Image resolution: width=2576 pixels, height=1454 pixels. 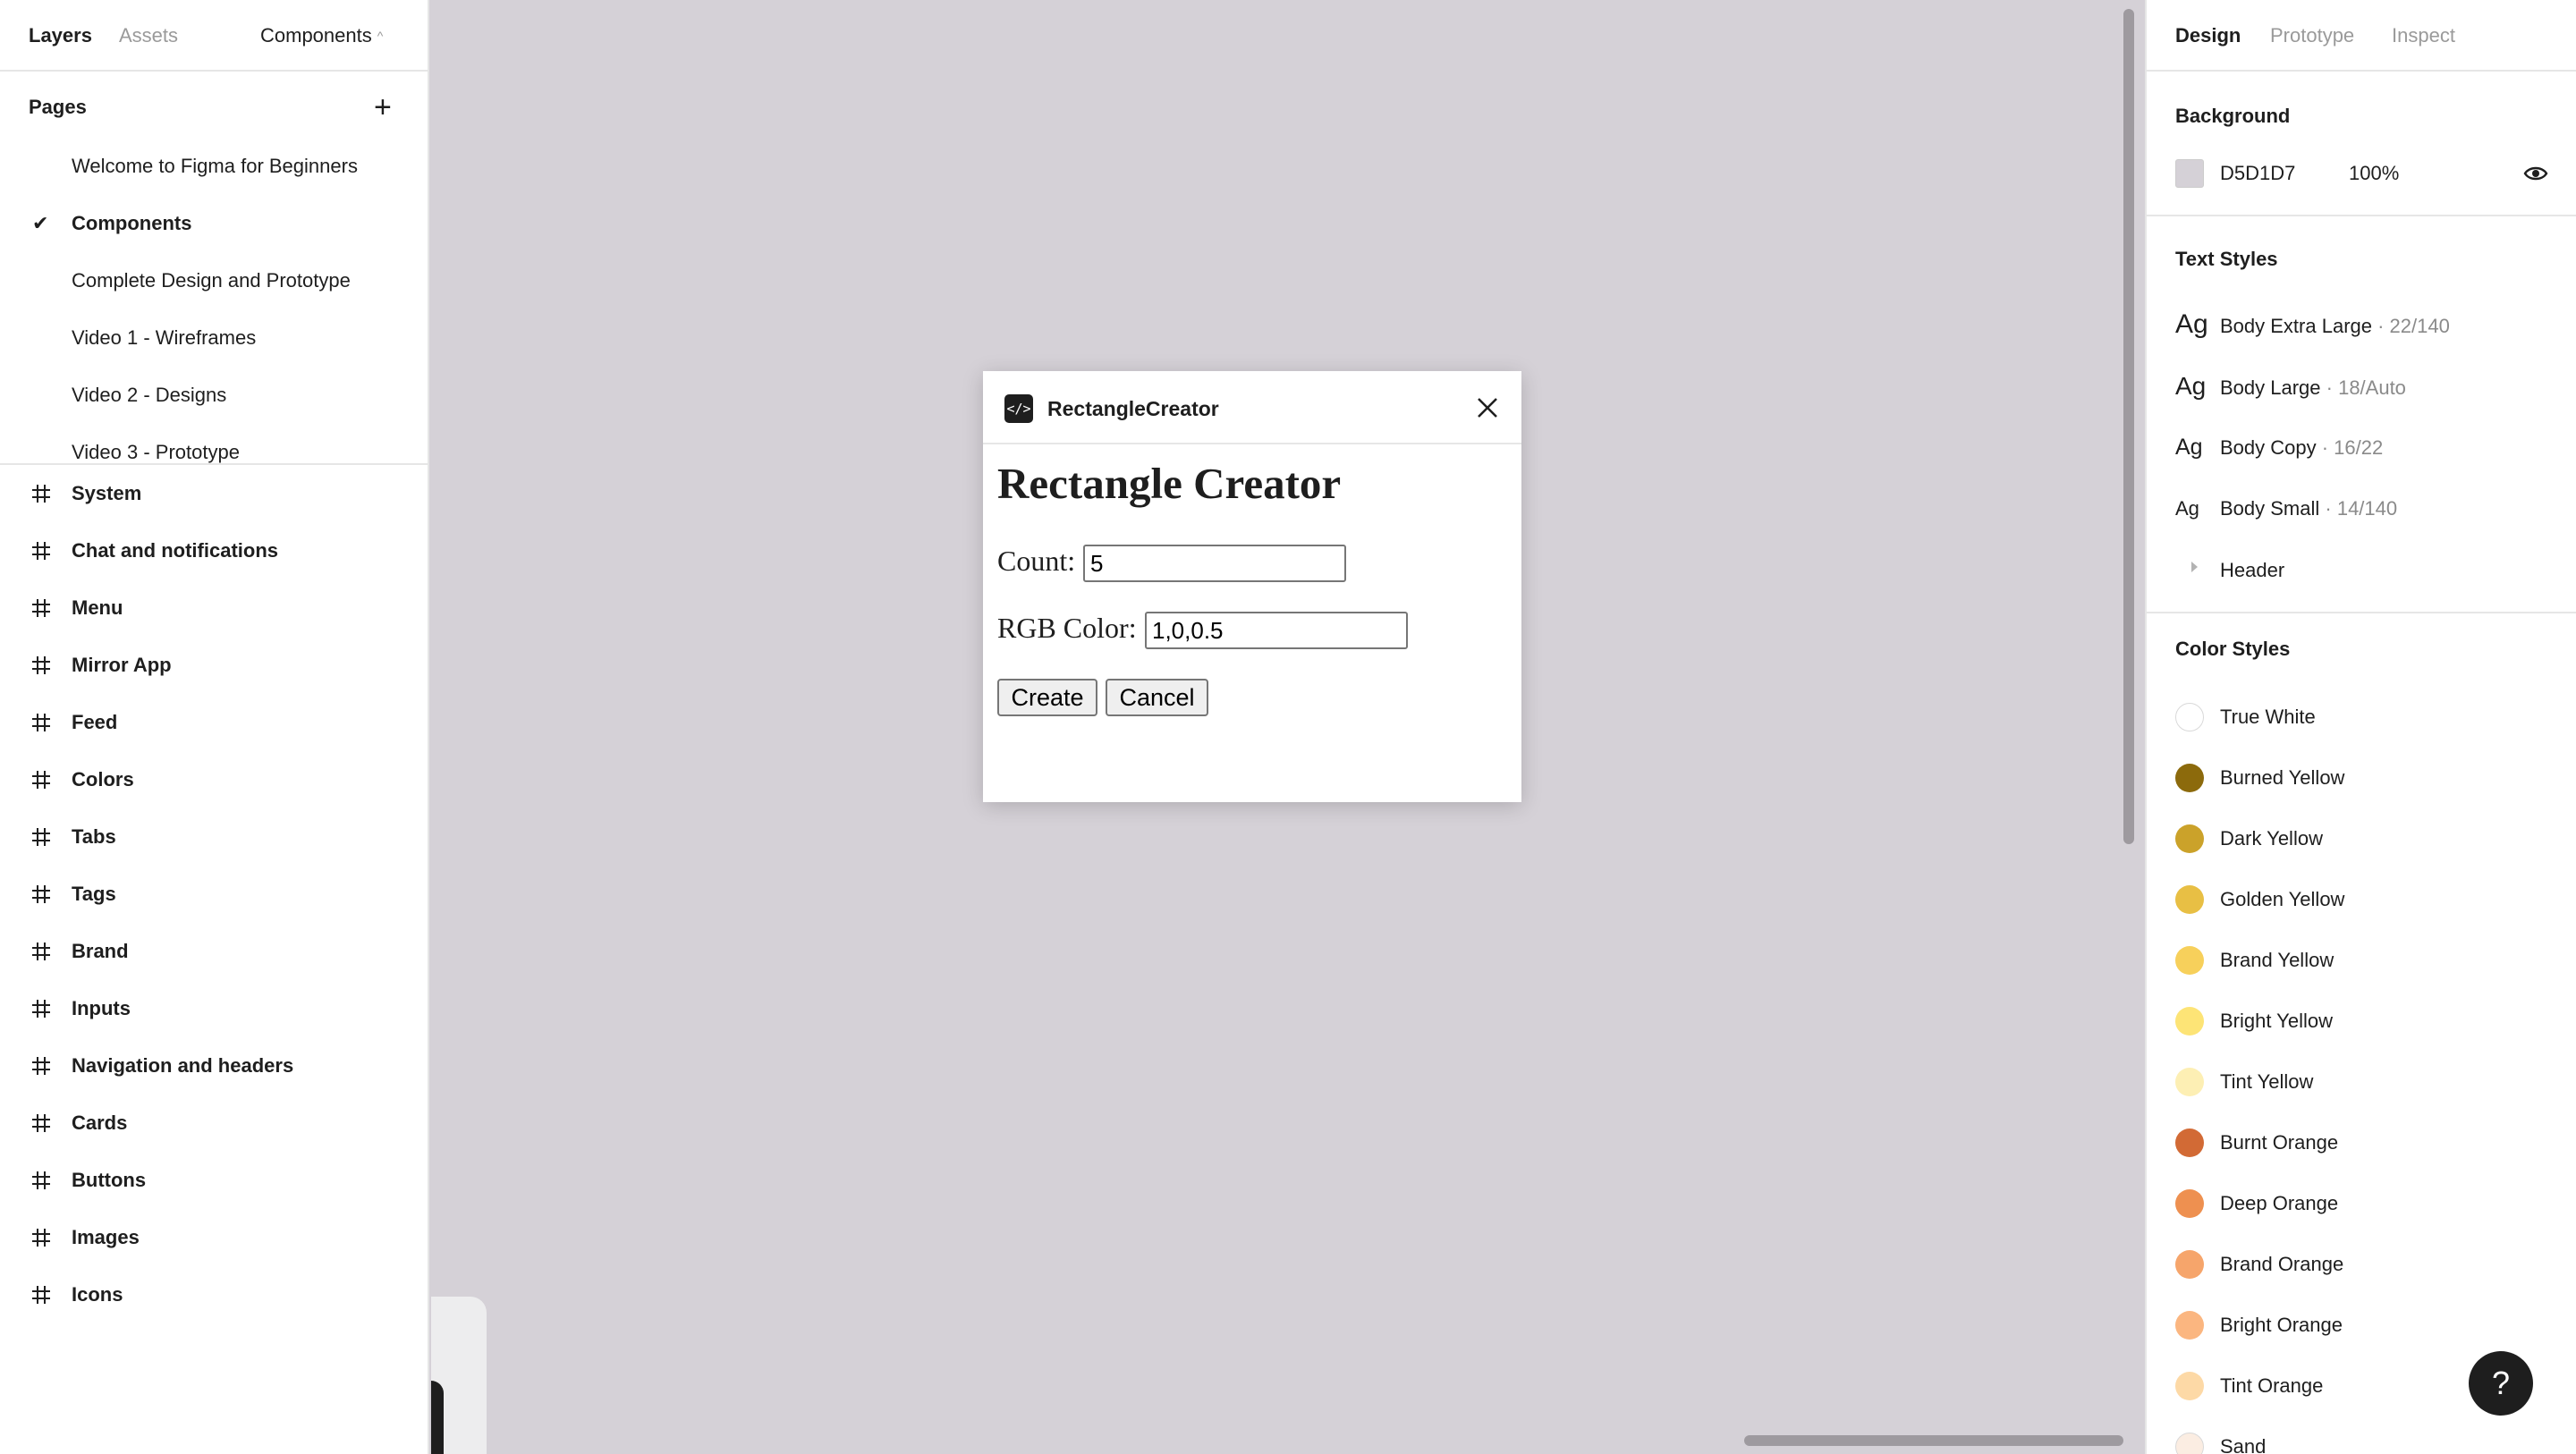 I want to click on frame-label: Icons, so click(x=97, y=1294).